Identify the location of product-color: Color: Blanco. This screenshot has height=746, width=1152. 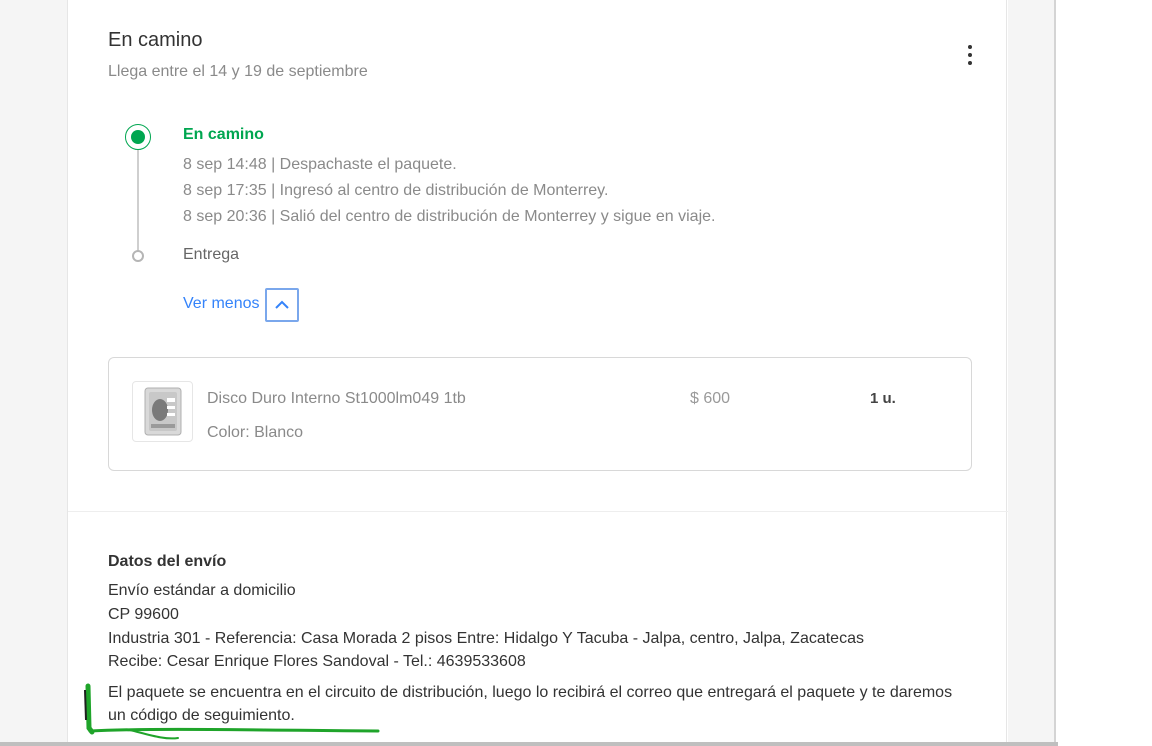
(255, 432).